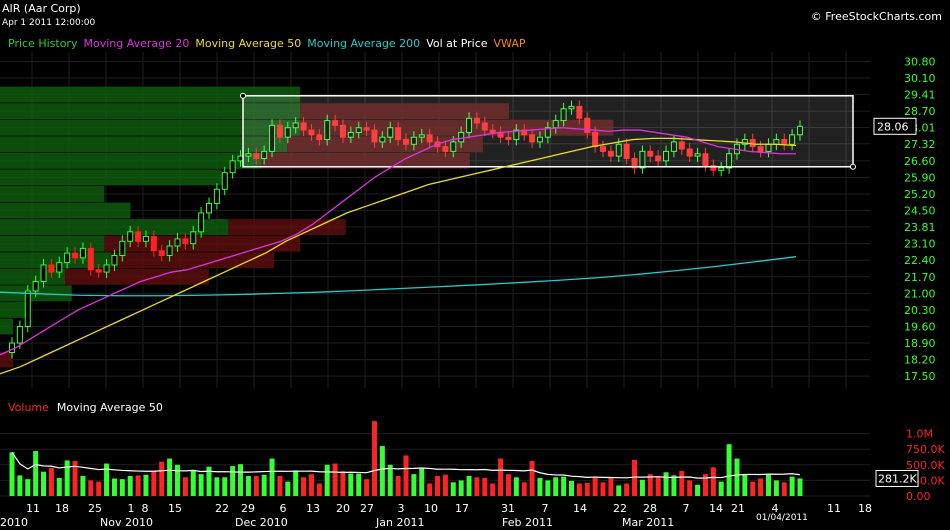 This screenshot has width=950, height=530. I want to click on x-day-5: 15, so click(175, 508).